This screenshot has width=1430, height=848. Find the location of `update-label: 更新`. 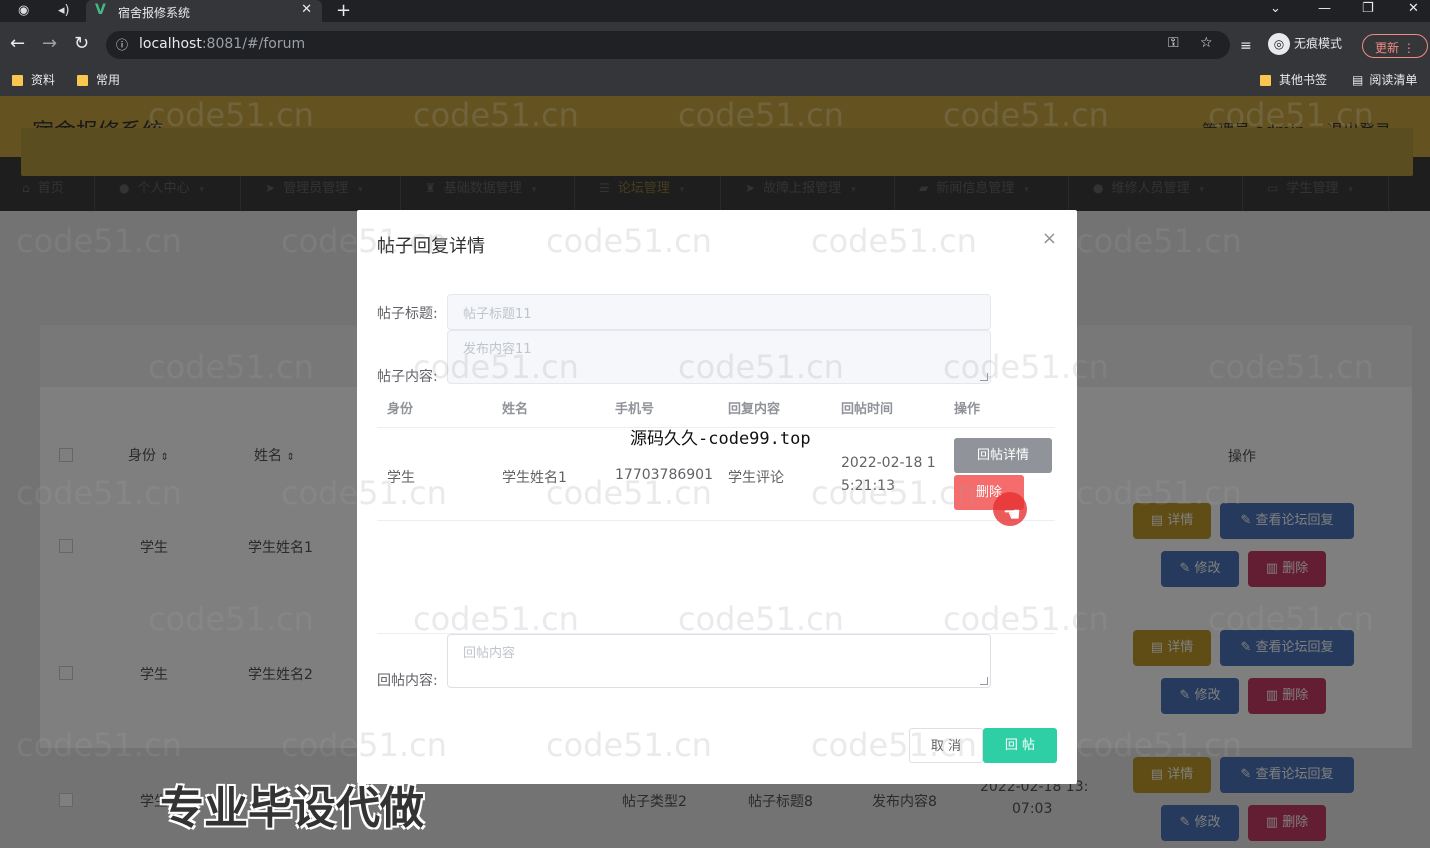

update-label: 更新 is located at coordinates (1387, 48).